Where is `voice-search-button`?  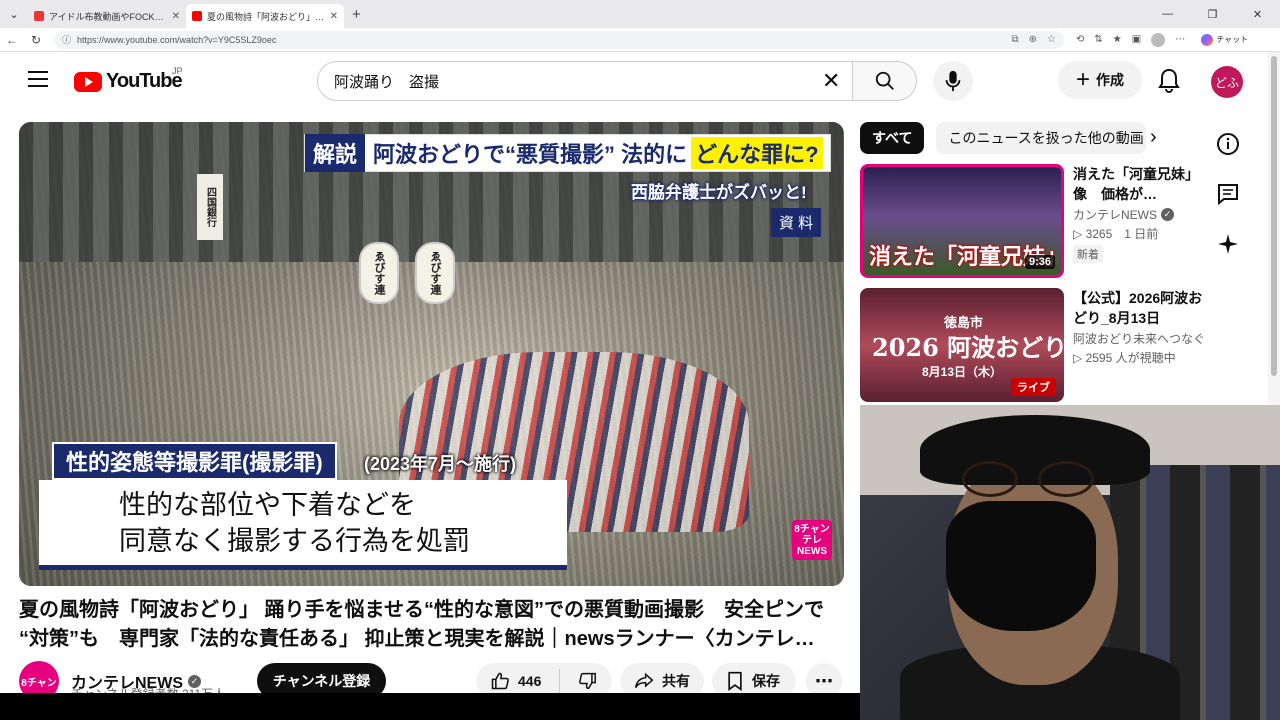 voice-search-button is located at coordinates (953, 81).